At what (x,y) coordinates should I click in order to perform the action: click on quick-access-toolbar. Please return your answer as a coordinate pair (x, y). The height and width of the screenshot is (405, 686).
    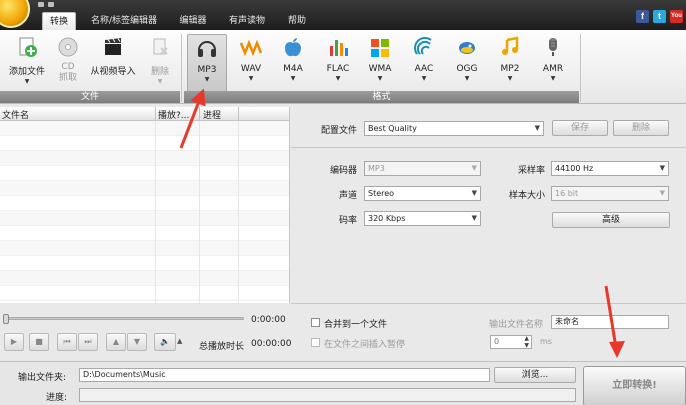
    Looking at the image, I should click on (58, 3).